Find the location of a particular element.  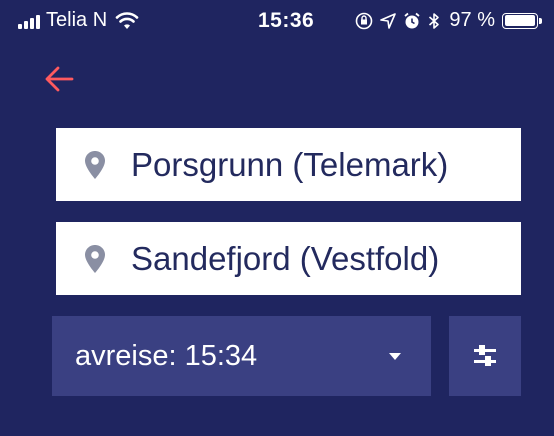

status-bar-left: Telia N is located at coordinates (78, 20).